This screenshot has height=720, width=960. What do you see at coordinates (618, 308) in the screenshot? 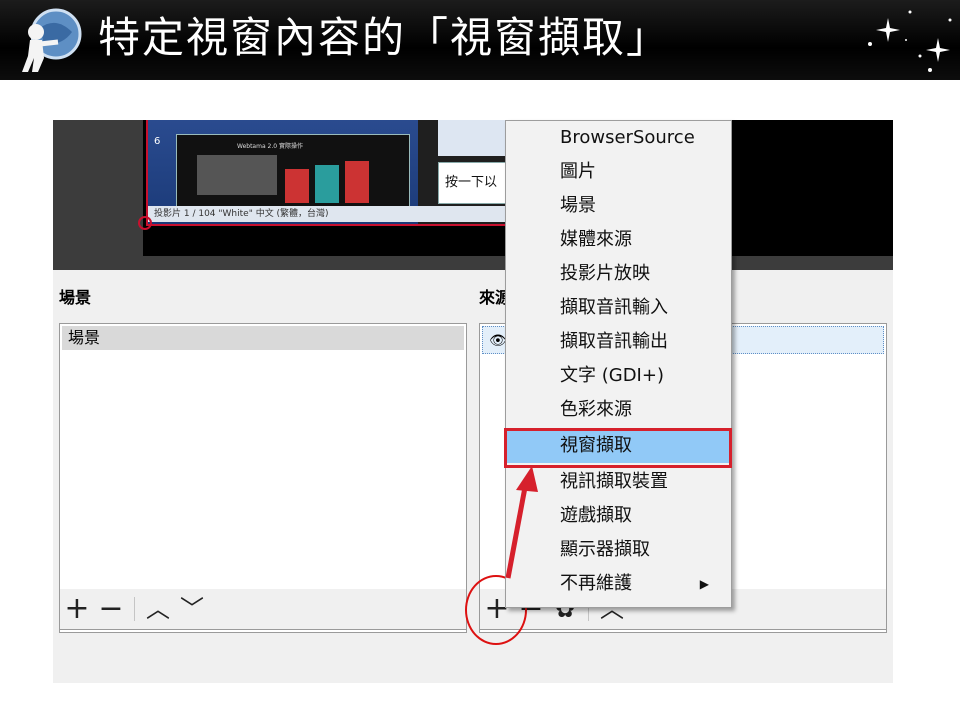
I see `menu-item-audio-input-capture: 擷取音訊輸入` at bounding box center [618, 308].